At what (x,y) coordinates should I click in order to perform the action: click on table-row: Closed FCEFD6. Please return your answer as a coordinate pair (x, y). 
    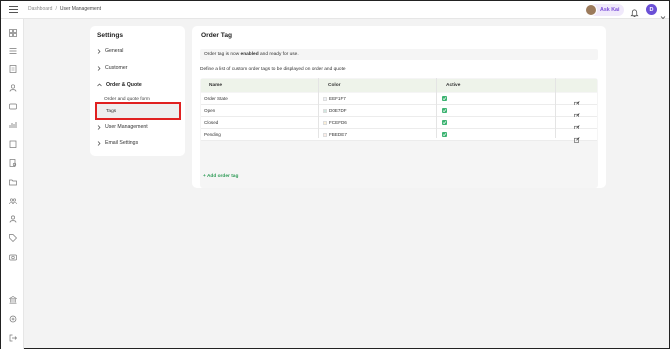
    Looking at the image, I should click on (399, 124).